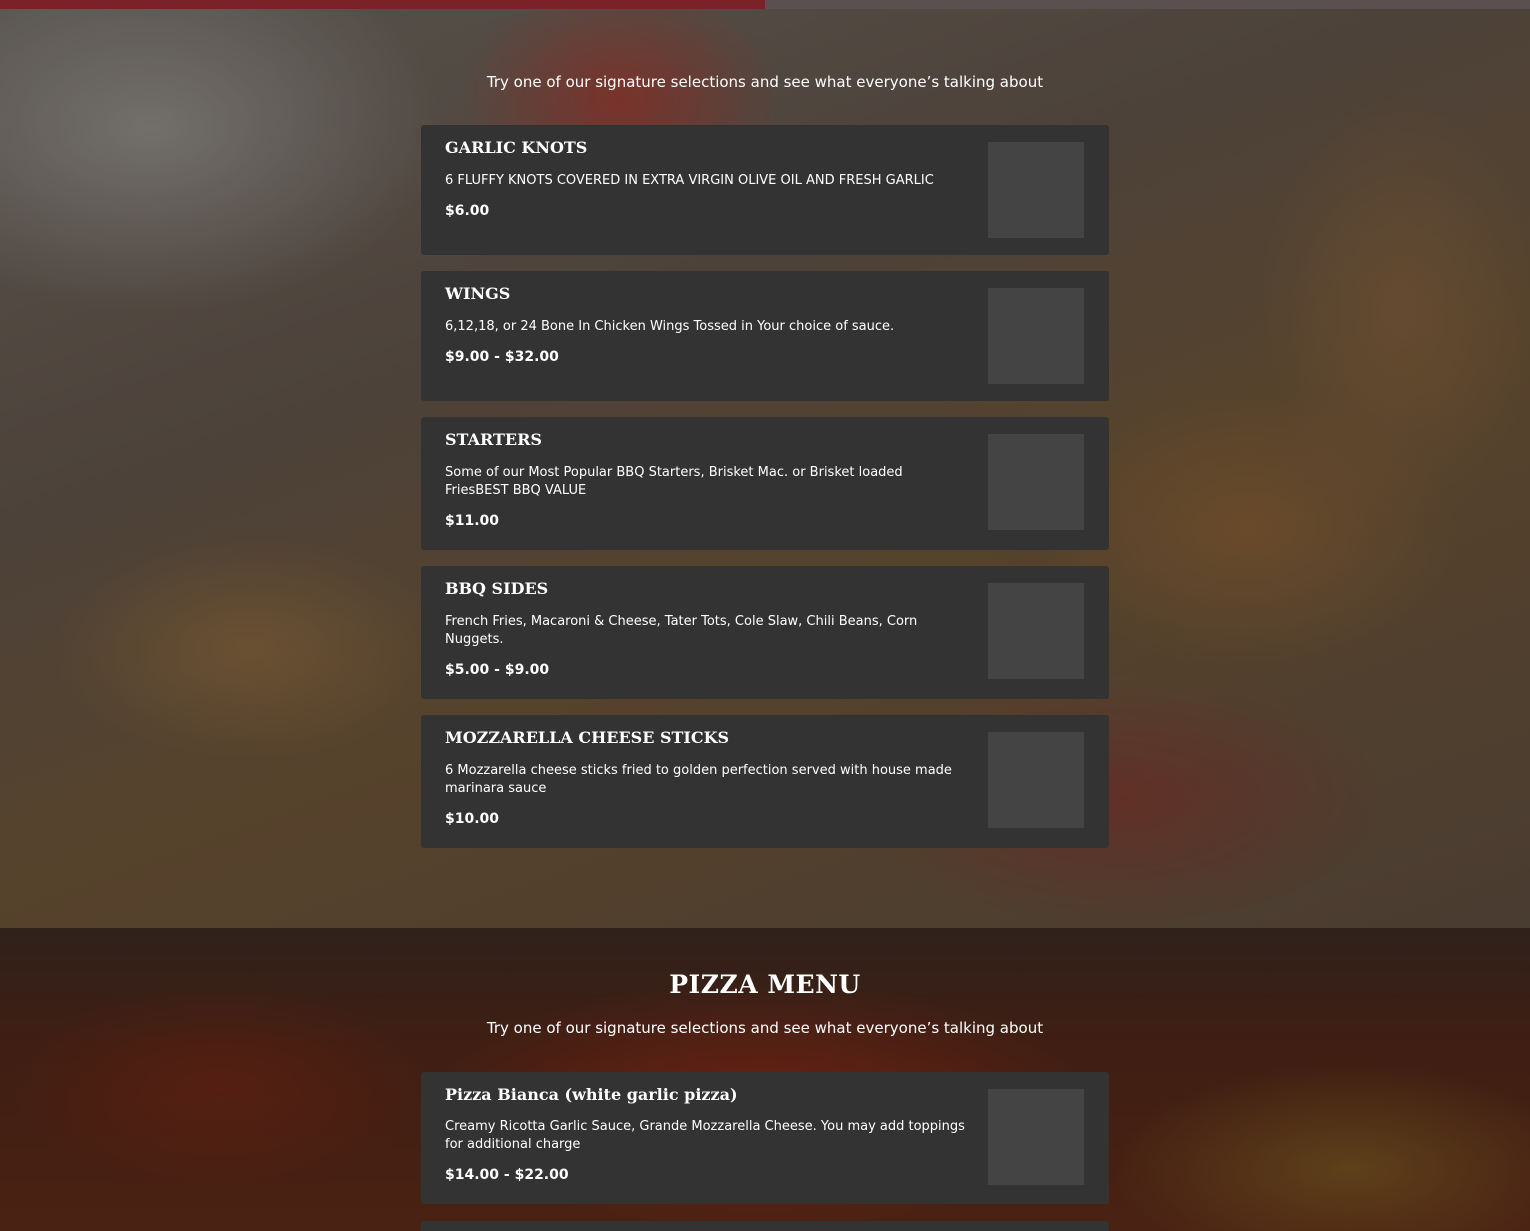  I want to click on menu-item-price: $6.00, so click(467, 211).